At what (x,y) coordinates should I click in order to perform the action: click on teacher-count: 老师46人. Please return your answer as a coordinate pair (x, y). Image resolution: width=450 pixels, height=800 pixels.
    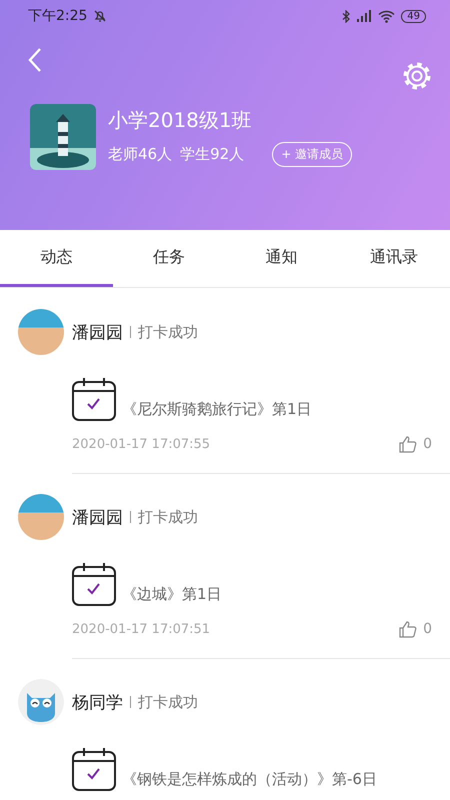
    Looking at the image, I should click on (140, 154).